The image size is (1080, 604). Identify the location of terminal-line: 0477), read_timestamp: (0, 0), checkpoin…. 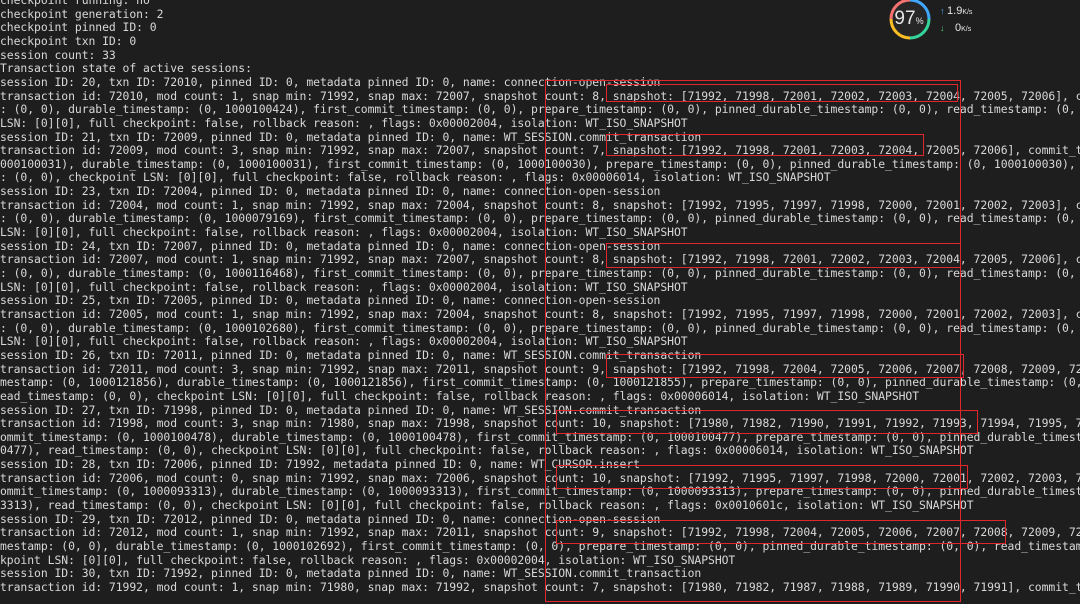
(487, 450).